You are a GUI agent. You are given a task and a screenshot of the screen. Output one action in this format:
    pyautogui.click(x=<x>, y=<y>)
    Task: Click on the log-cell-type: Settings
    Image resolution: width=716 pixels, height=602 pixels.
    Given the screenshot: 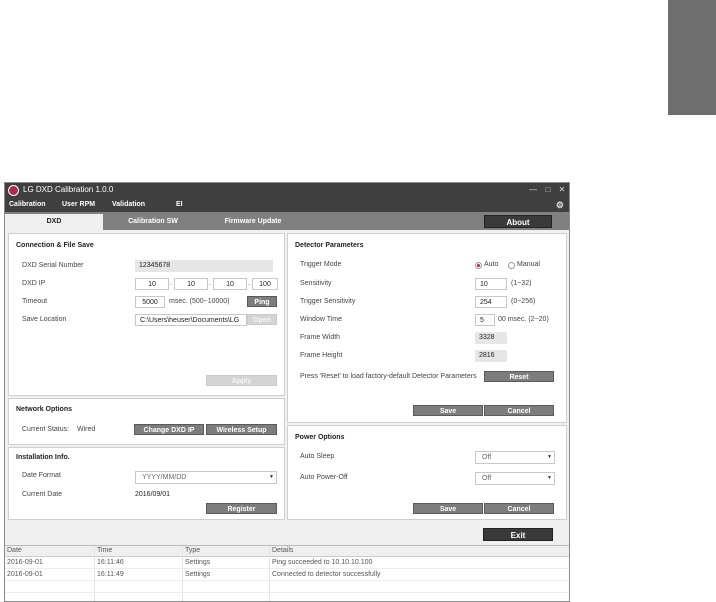 What is the action you would take?
    pyautogui.click(x=198, y=562)
    